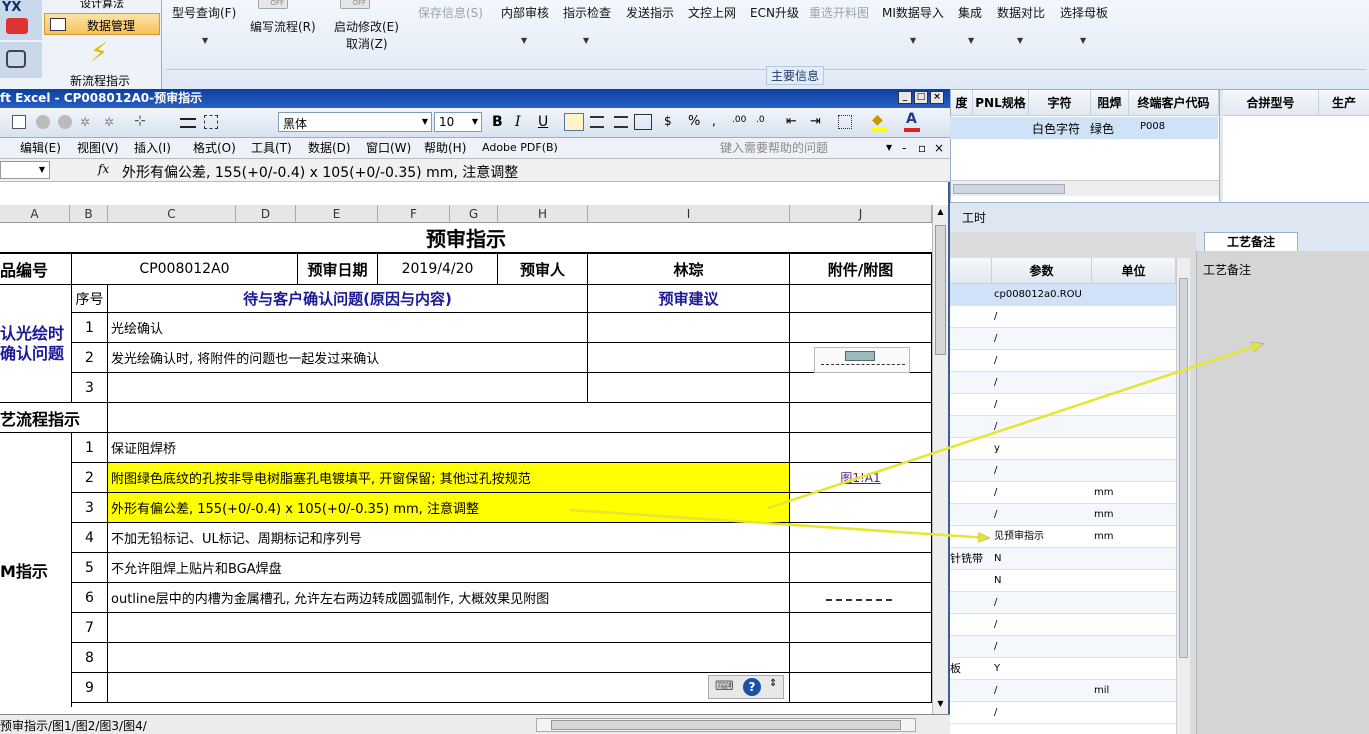  I want to click on new-flow-button: ⚡ 新流程指示, so click(102, 63).